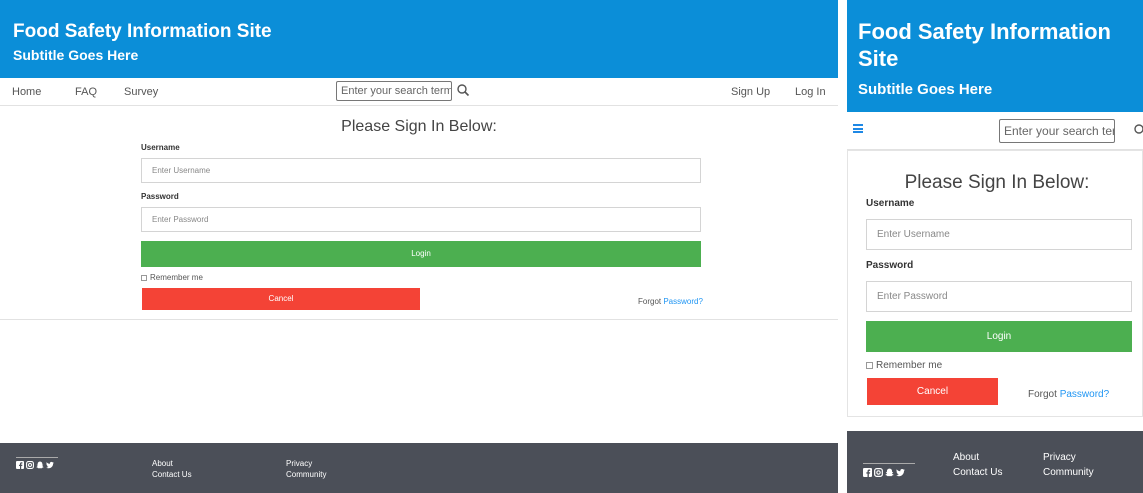  I want to click on remember-label: Remember me, so click(176, 277).